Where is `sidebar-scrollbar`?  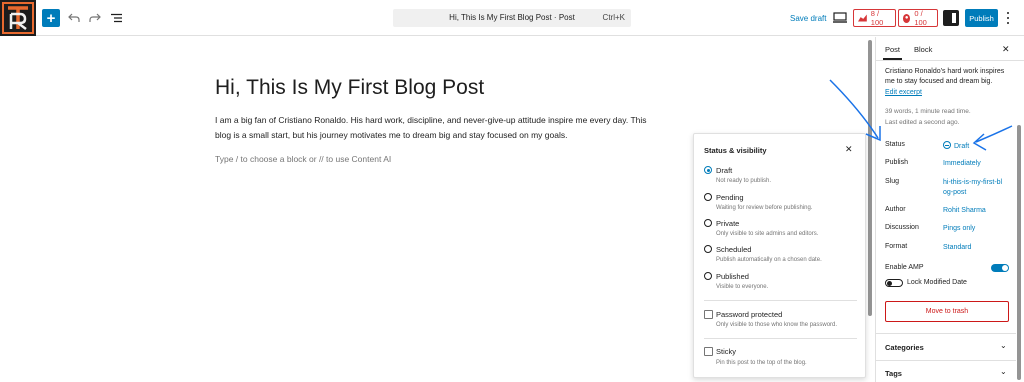 sidebar-scrollbar is located at coordinates (1019, 252).